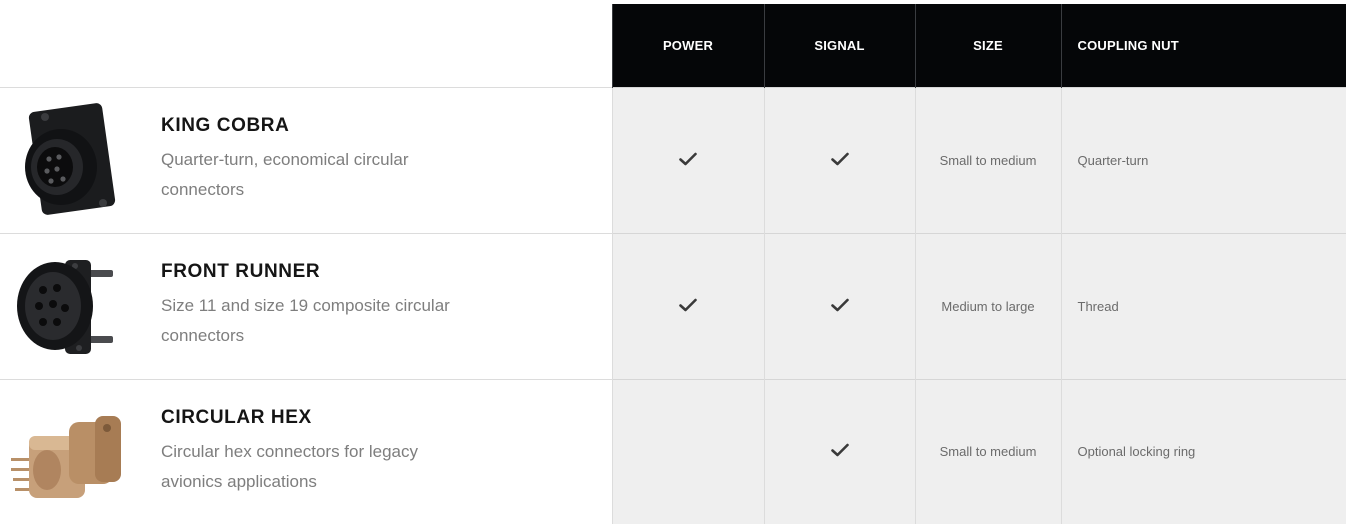 The height and width of the screenshot is (527, 1350). I want to click on coupling-nut-cell: Quarter-turn, so click(1203, 159).